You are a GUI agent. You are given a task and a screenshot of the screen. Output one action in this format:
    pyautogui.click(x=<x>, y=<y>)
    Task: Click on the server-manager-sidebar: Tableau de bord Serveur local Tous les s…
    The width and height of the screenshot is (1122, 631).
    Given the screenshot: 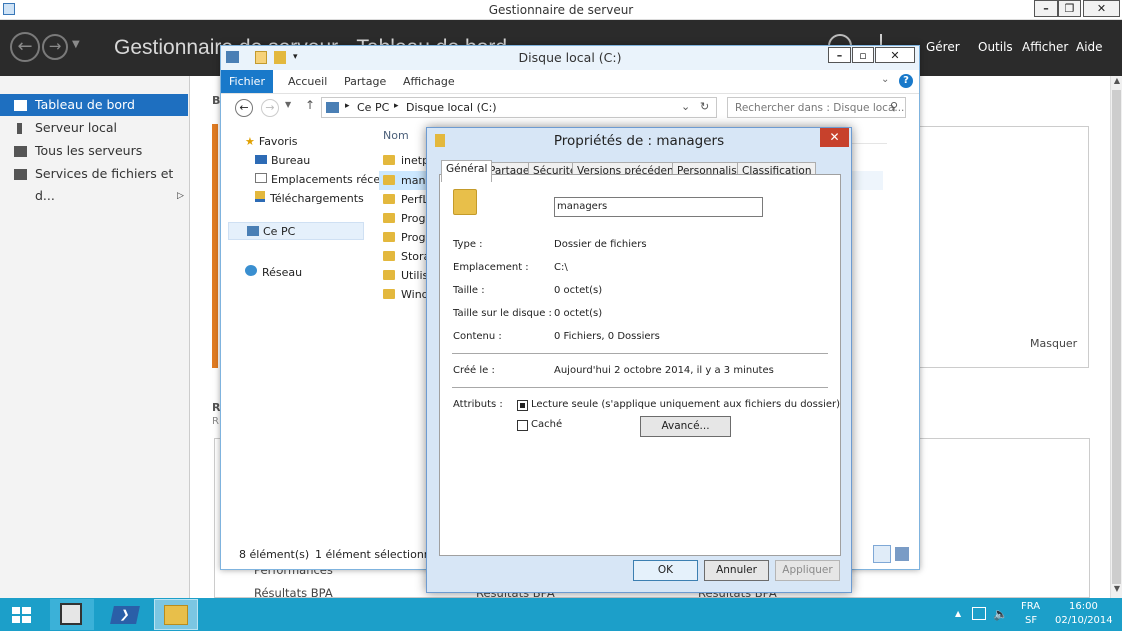 What is the action you would take?
    pyautogui.click(x=95, y=337)
    